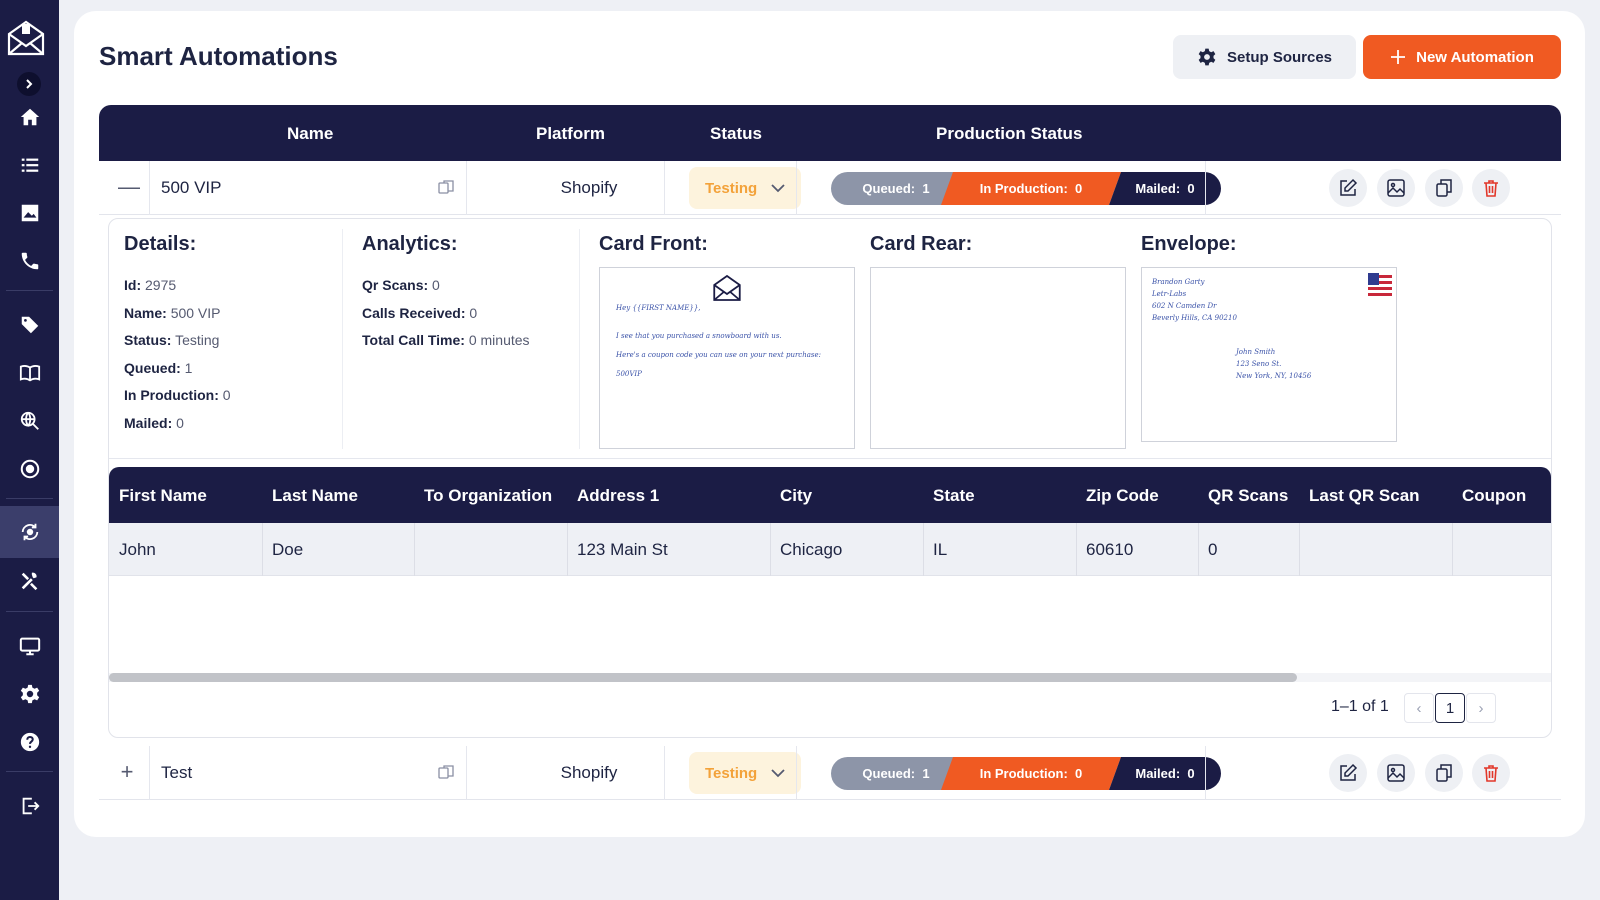 This screenshot has height=900, width=1600. I want to click on previous-page-button: ‹, so click(1419, 708).